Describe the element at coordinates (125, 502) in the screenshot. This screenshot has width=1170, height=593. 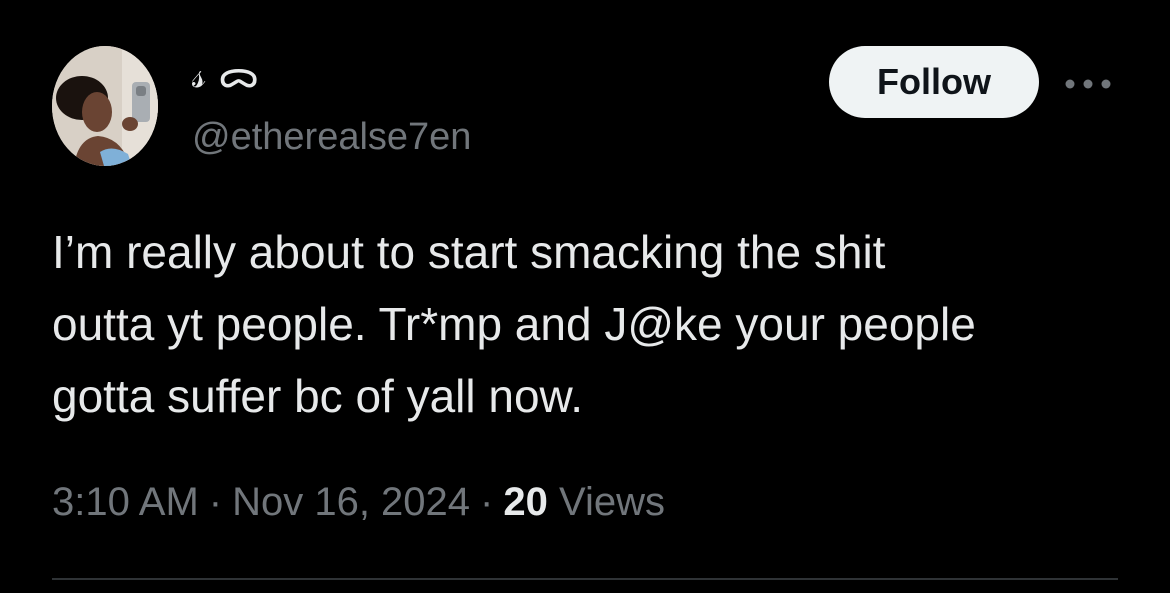
I see `tweet-time: 3:10 AM` at that location.